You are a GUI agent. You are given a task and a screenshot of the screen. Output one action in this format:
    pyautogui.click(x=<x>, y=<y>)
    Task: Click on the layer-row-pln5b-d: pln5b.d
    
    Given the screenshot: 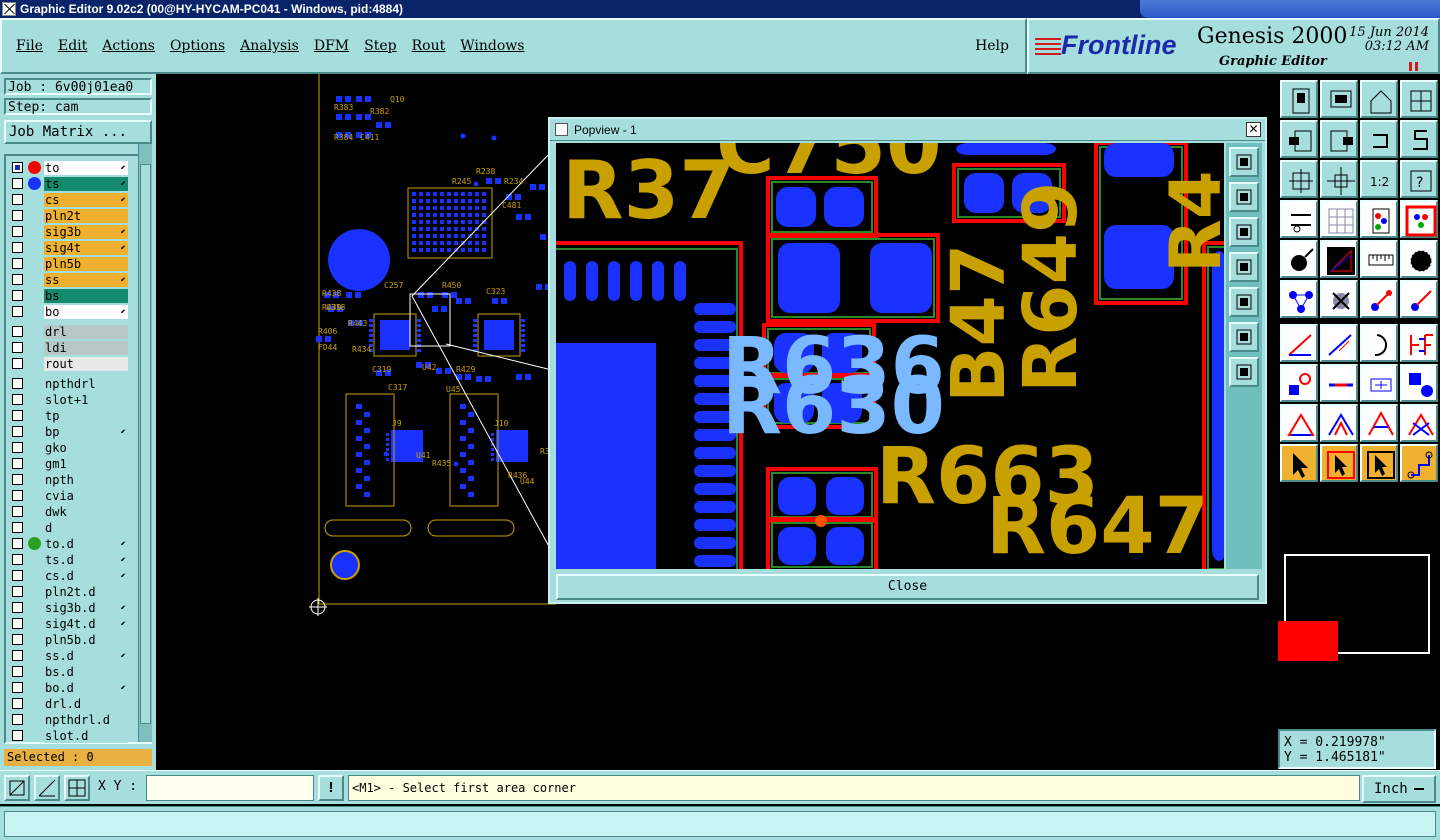 What is the action you would take?
    pyautogui.click(x=68, y=639)
    